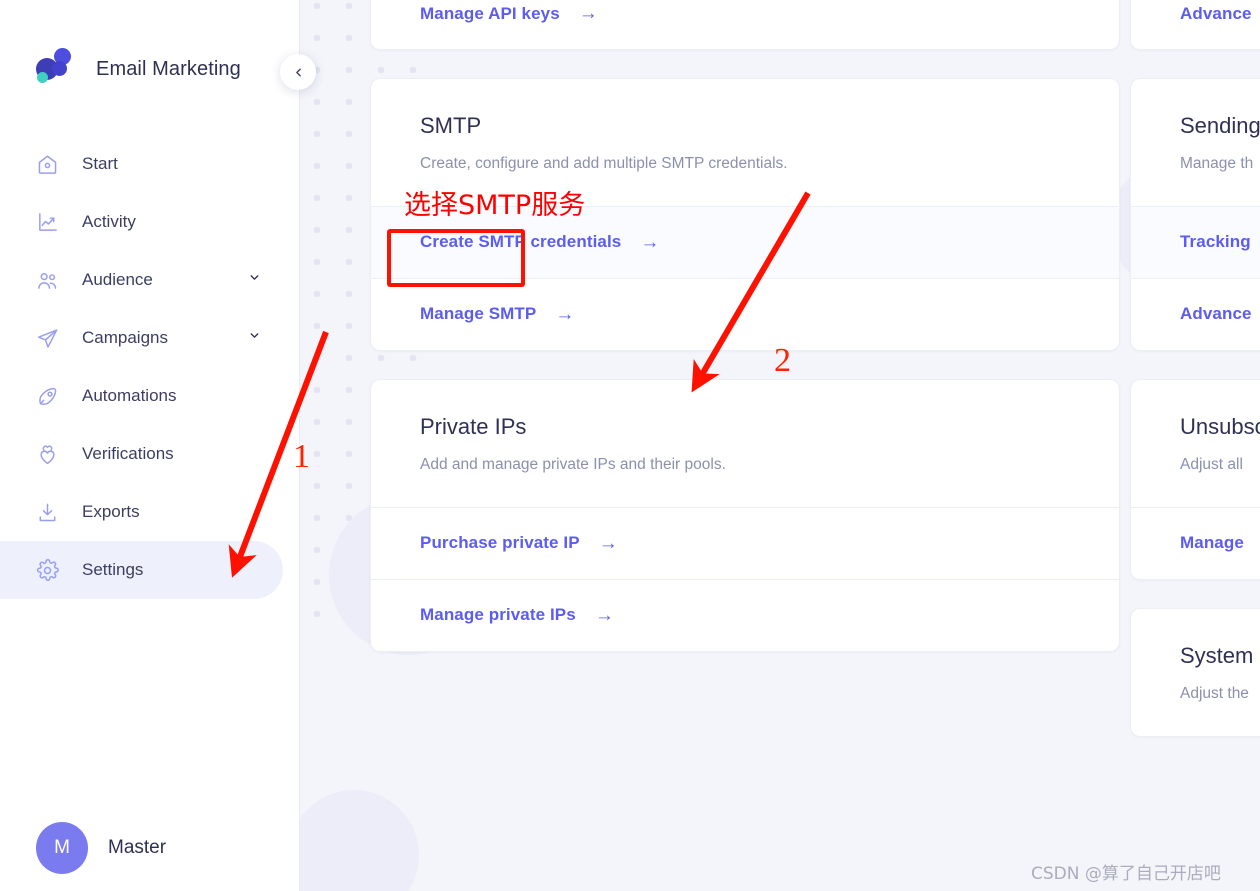 The width and height of the screenshot is (1260, 891). I want to click on settings-card-domains: ManageAdvance, so click(1195, 25).